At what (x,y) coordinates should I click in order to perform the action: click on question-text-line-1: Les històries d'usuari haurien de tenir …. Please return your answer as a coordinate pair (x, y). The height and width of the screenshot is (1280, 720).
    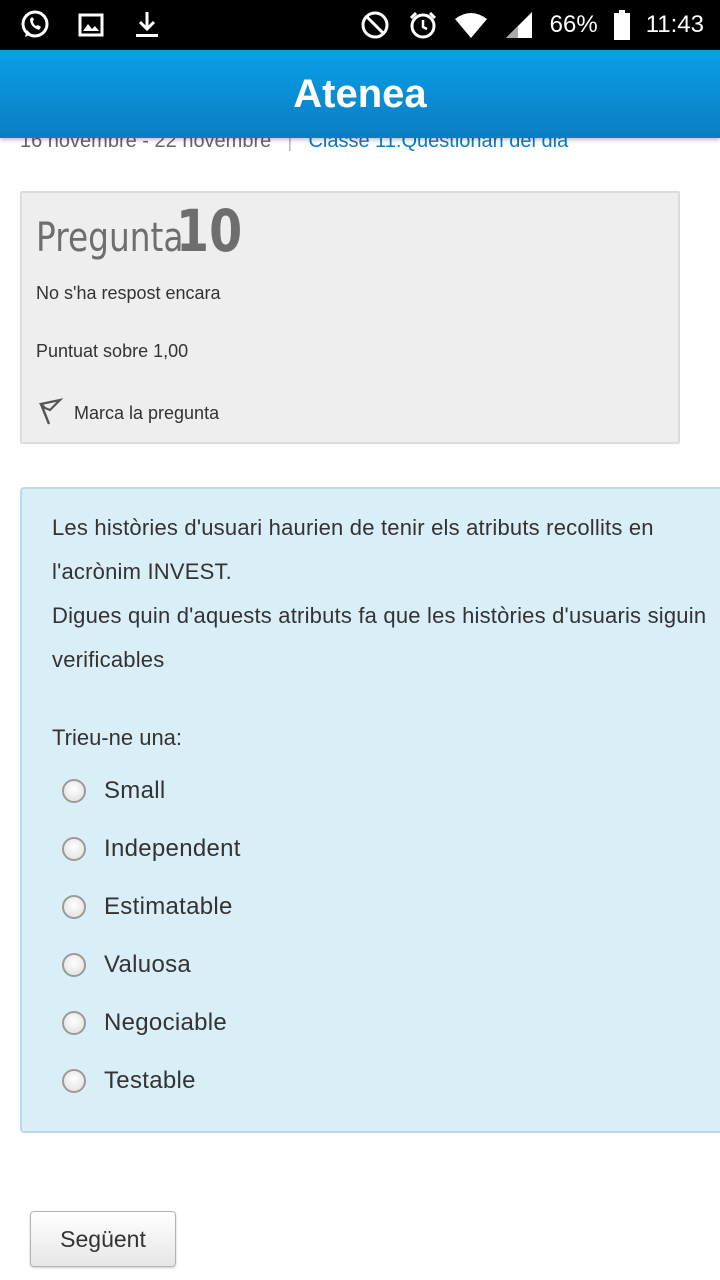
    Looking at the image, I should click on (353, 549).